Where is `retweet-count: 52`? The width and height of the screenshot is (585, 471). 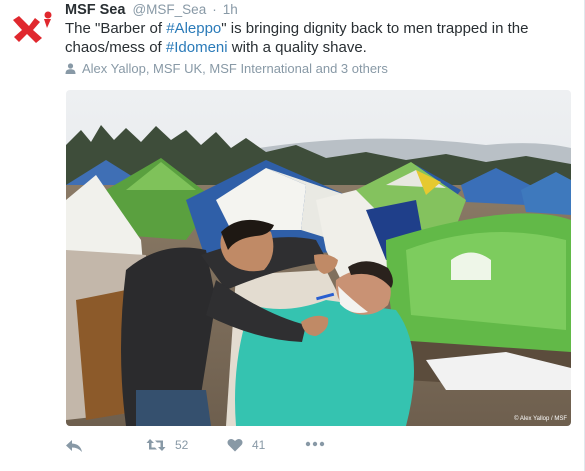 retweet-count: 52 is located at coordinates (182, 445).